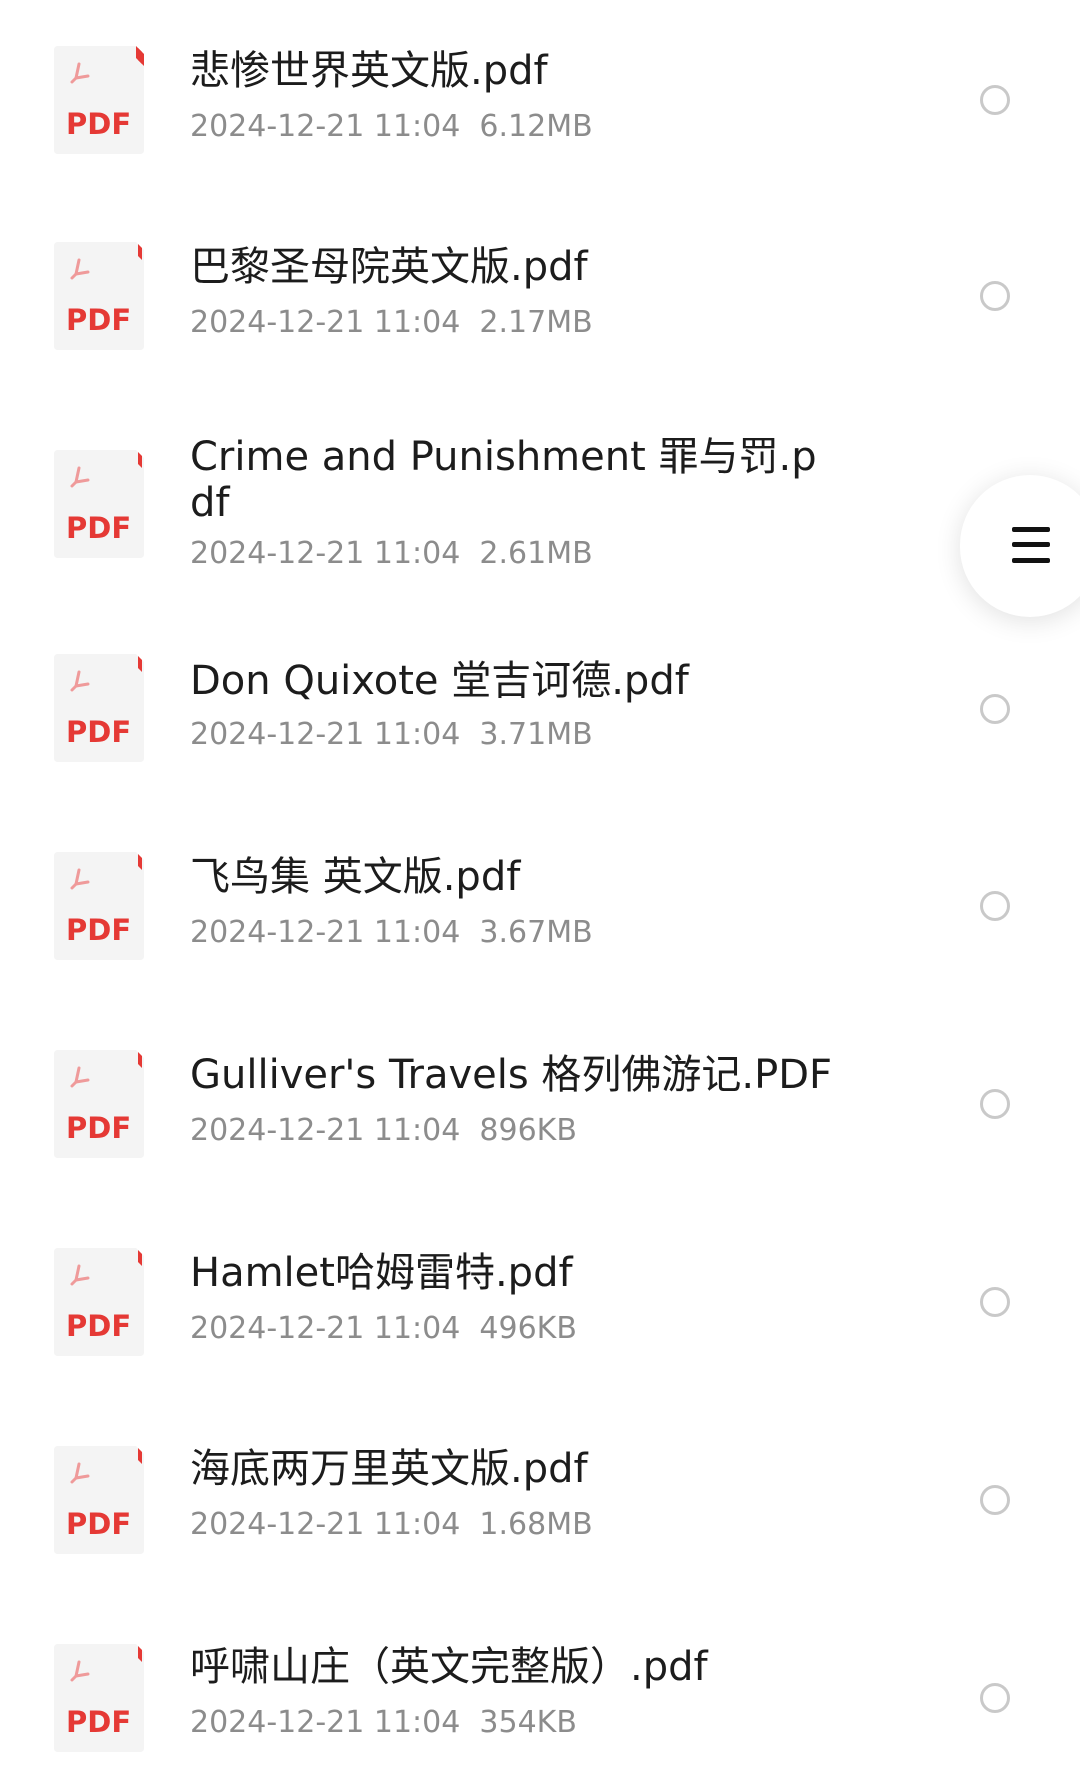 The height and width of the screenshot is (1777, 1080). What do you see at coordinates (540, 98) in the screenshot?
I see `file-row: PDF 悲惨世界英文版.pdf 2024-12-21 11:04 6.12MB` at bounding box center [540, 98].